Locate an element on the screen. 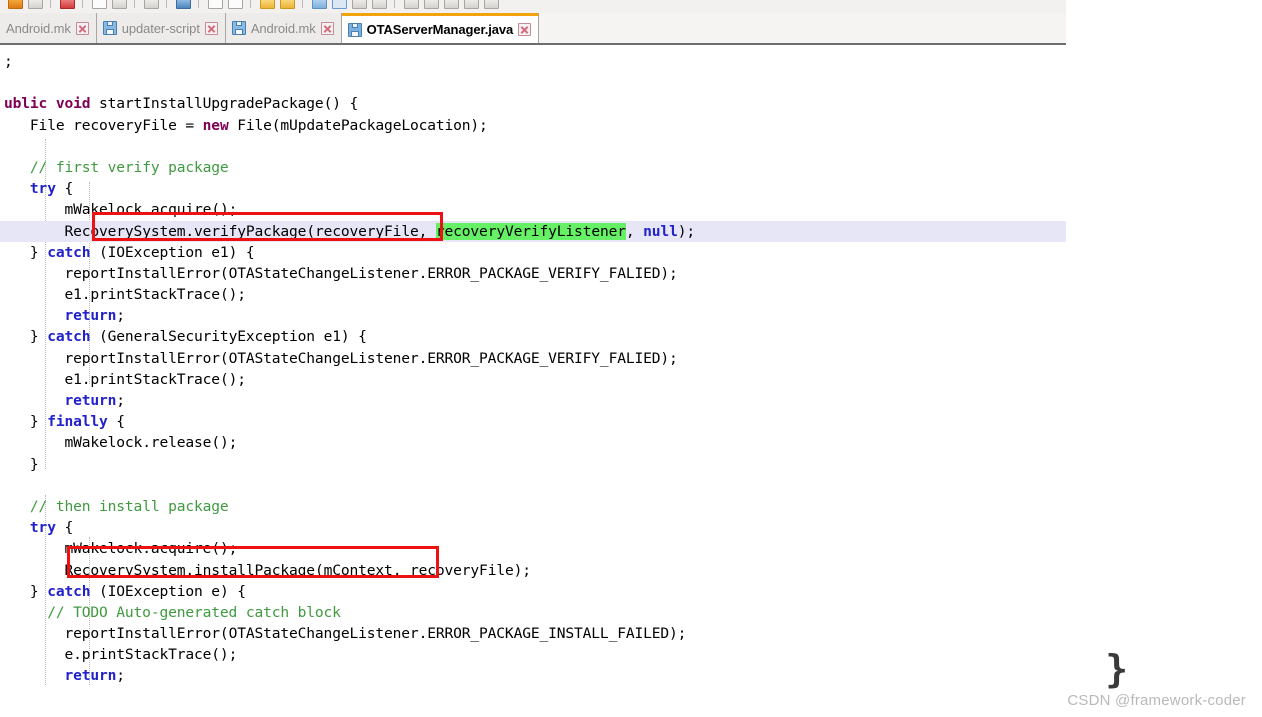  debug-icon is located at coordinates (66, 5).